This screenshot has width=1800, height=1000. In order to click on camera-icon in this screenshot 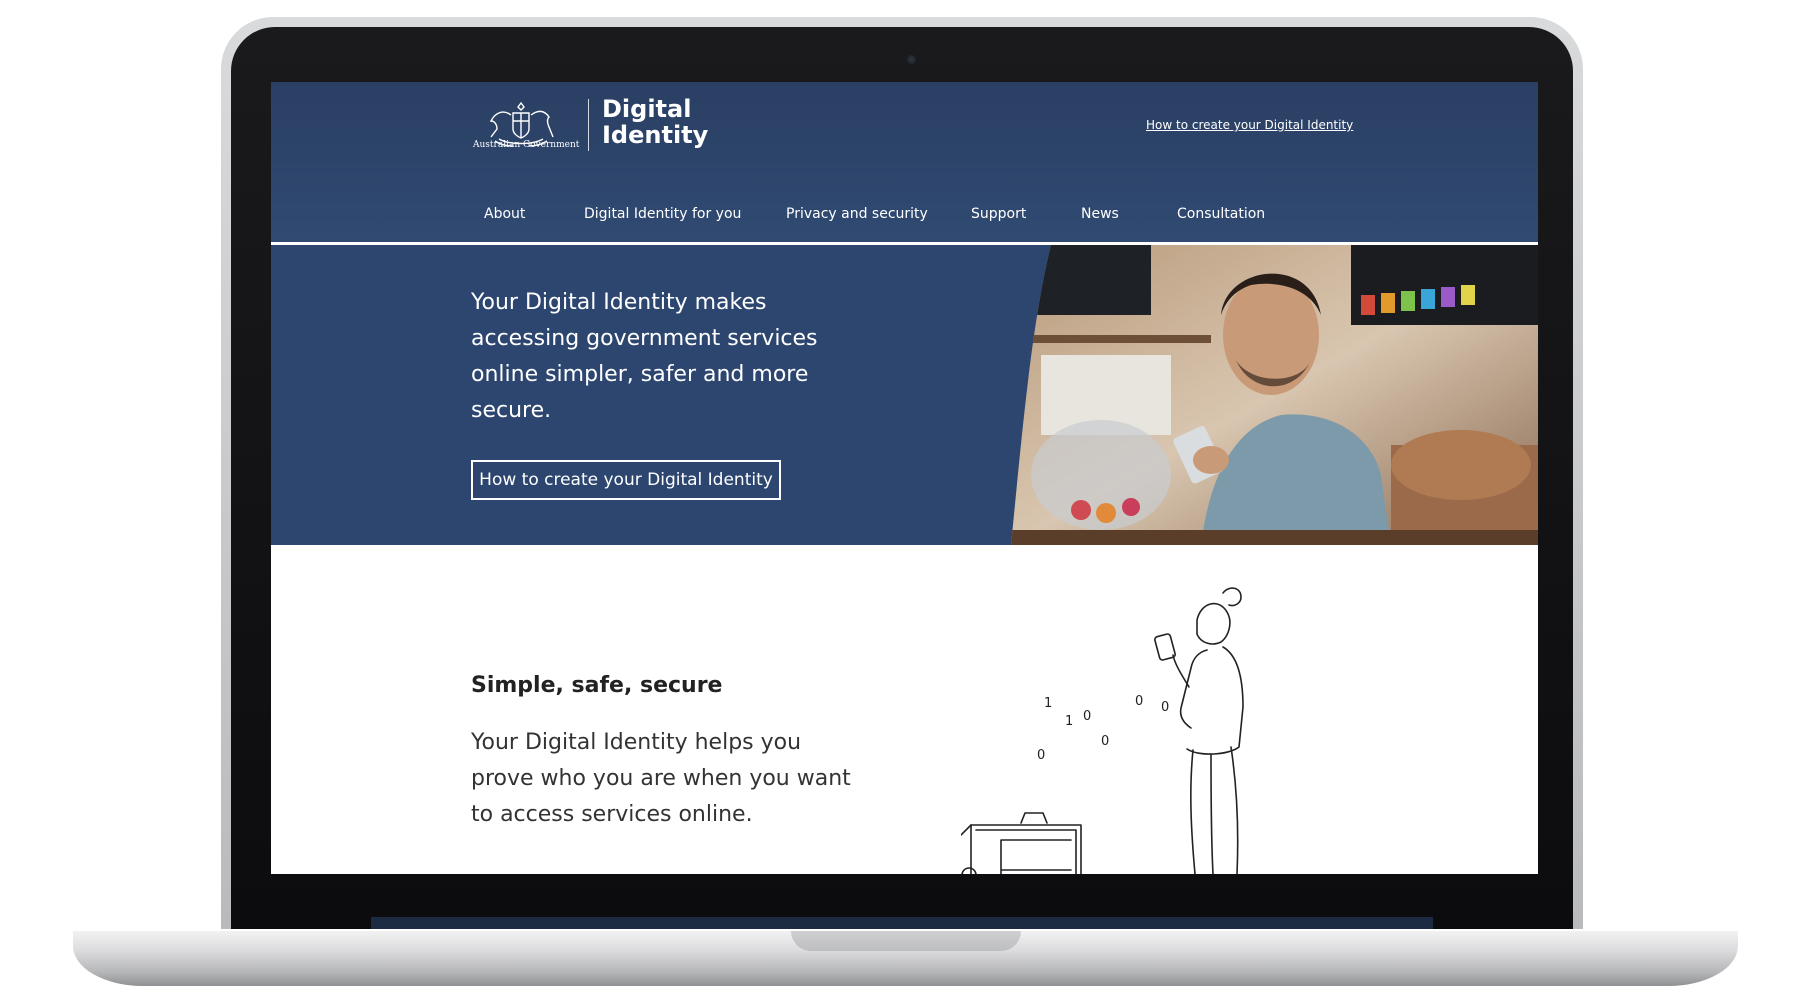, I will do `click(911, 59)`.